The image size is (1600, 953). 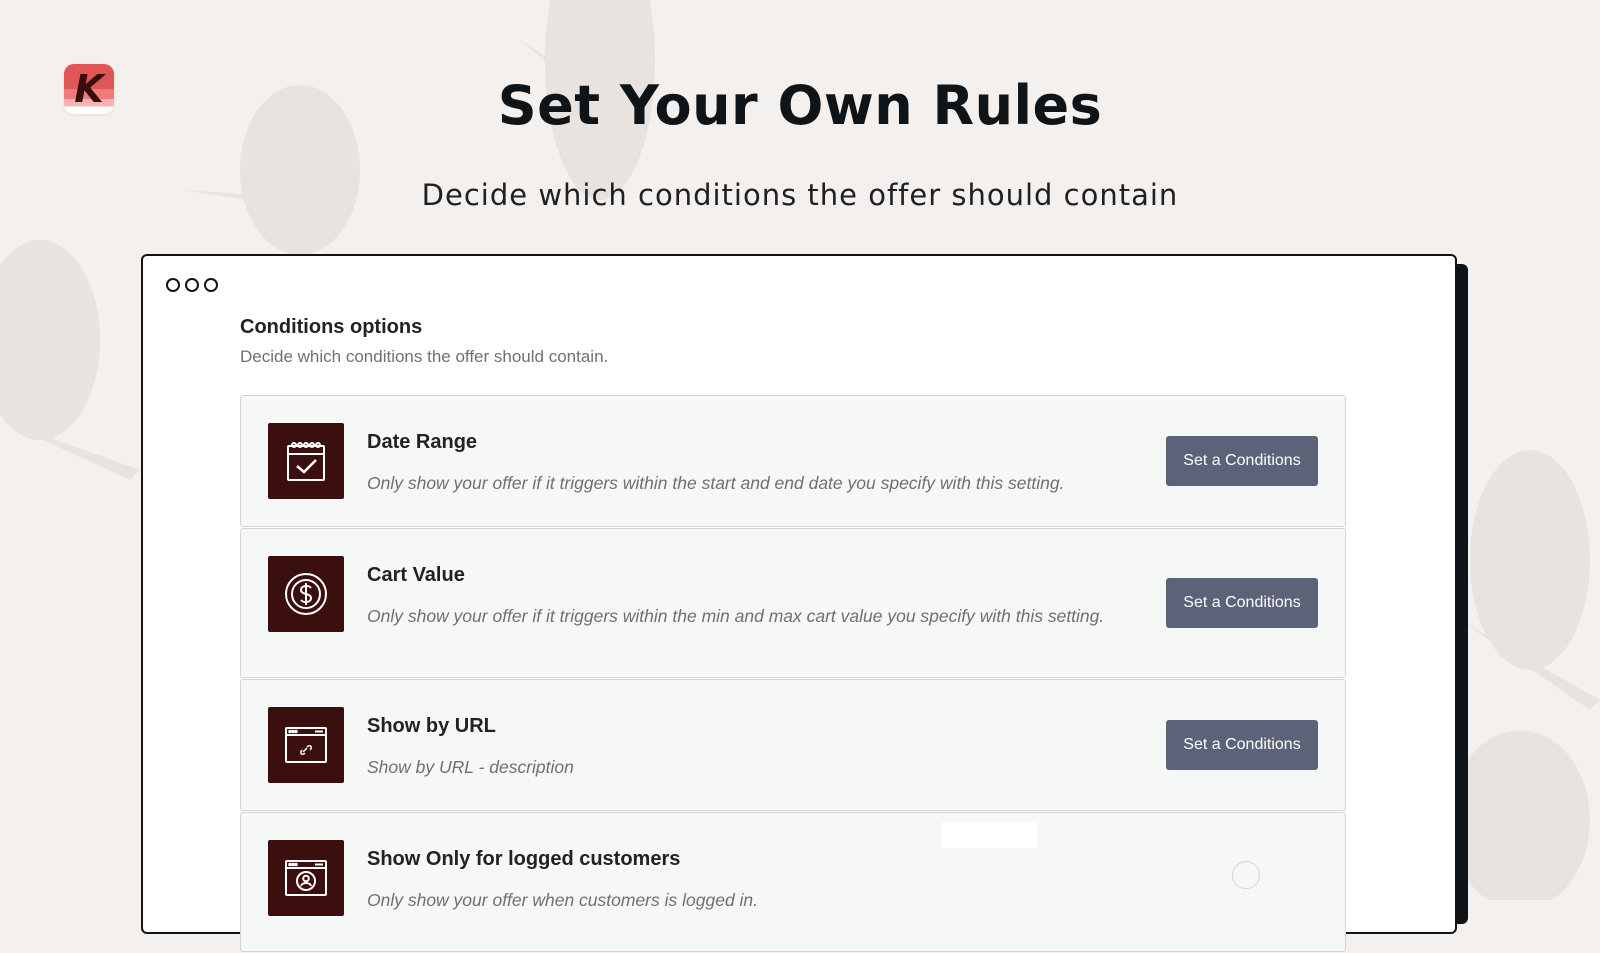 I want to click on condition-title: Date Range, so click(x=422, y=442).